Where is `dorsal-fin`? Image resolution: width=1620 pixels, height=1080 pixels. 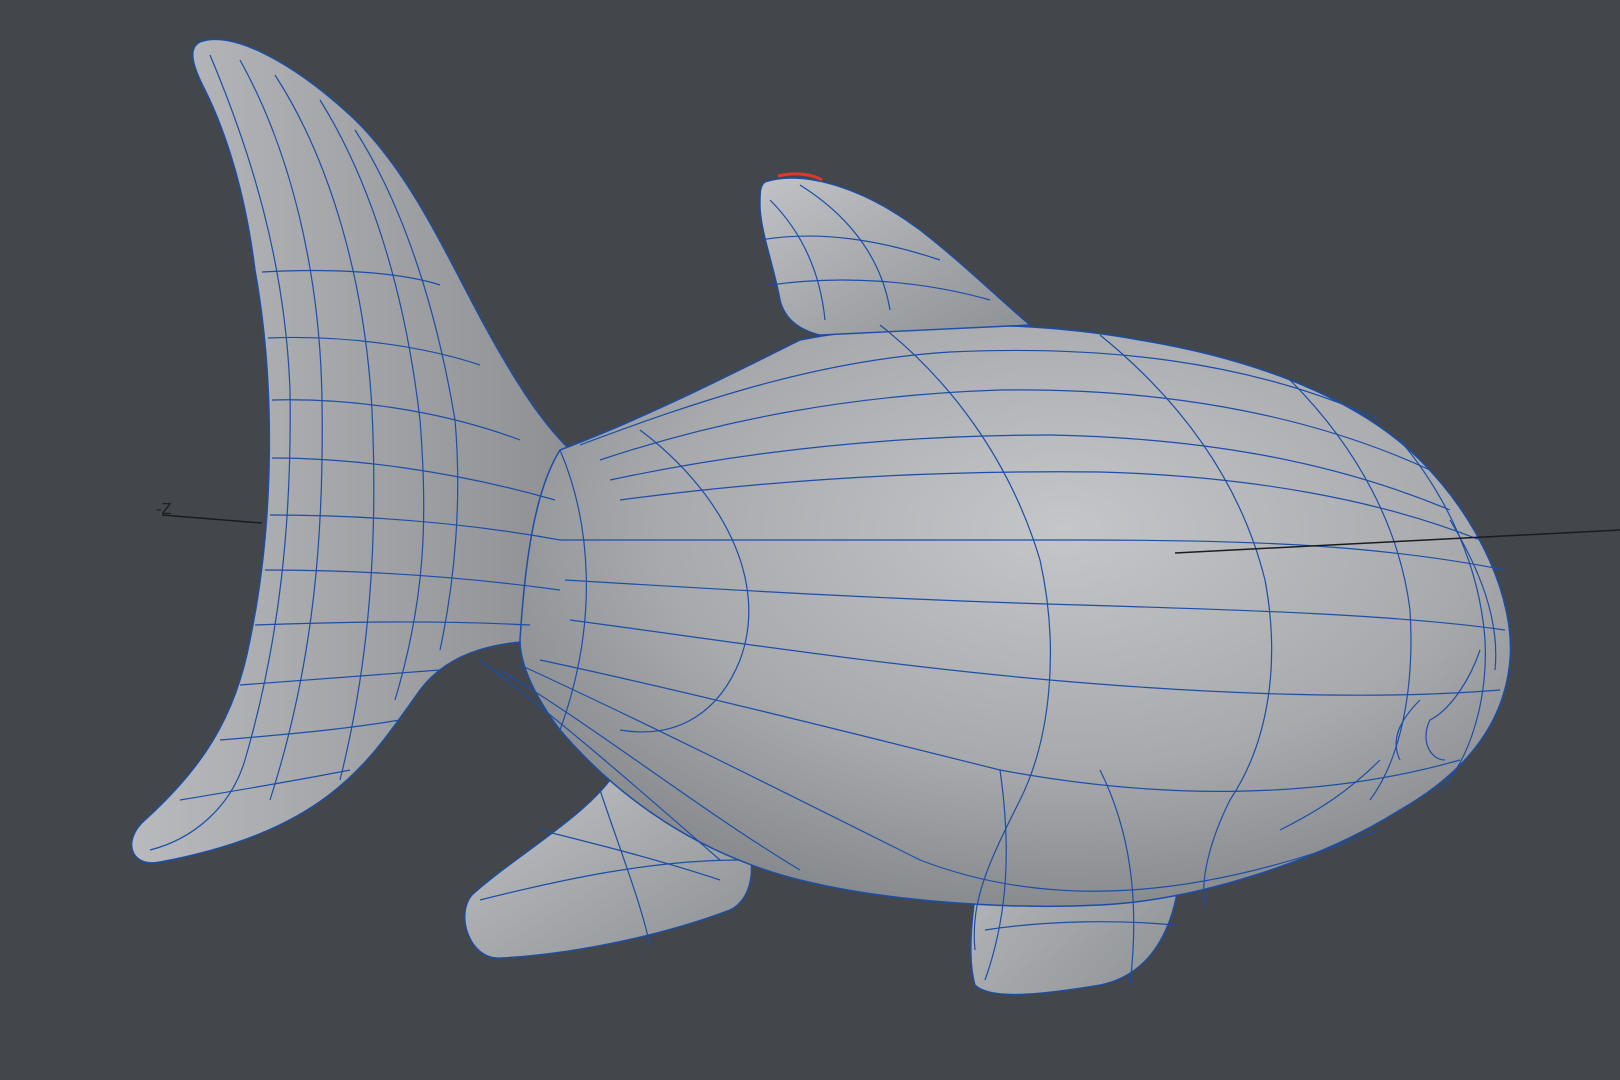 dorsal-fin is located at coordinates (895, 256).